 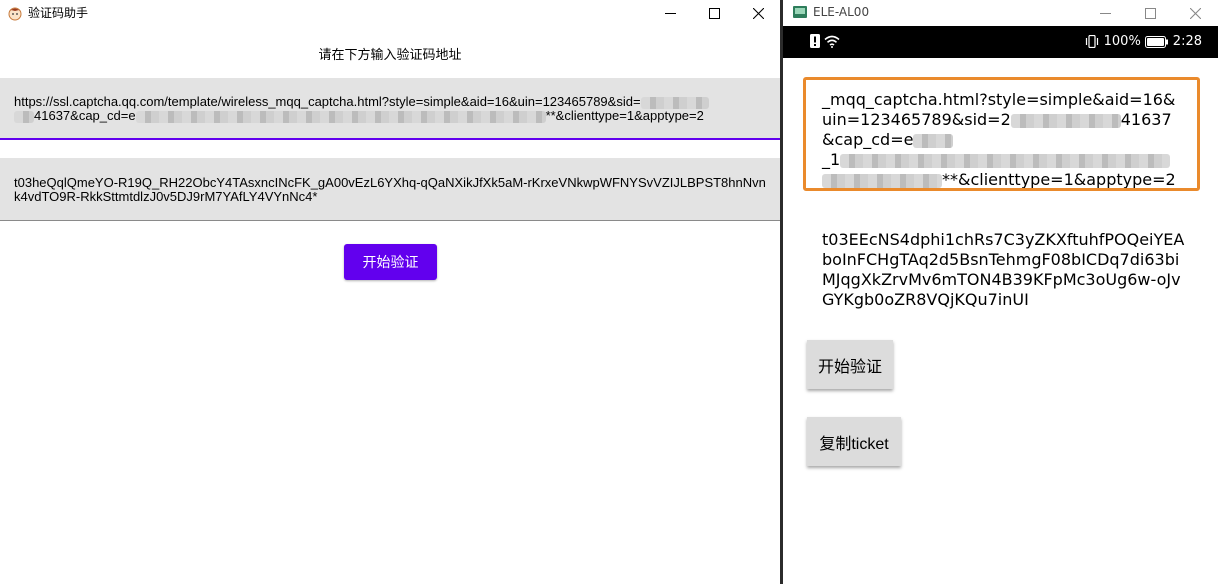 I want to click on status-right: 100% 2:28, so click(x=1143, y=41).